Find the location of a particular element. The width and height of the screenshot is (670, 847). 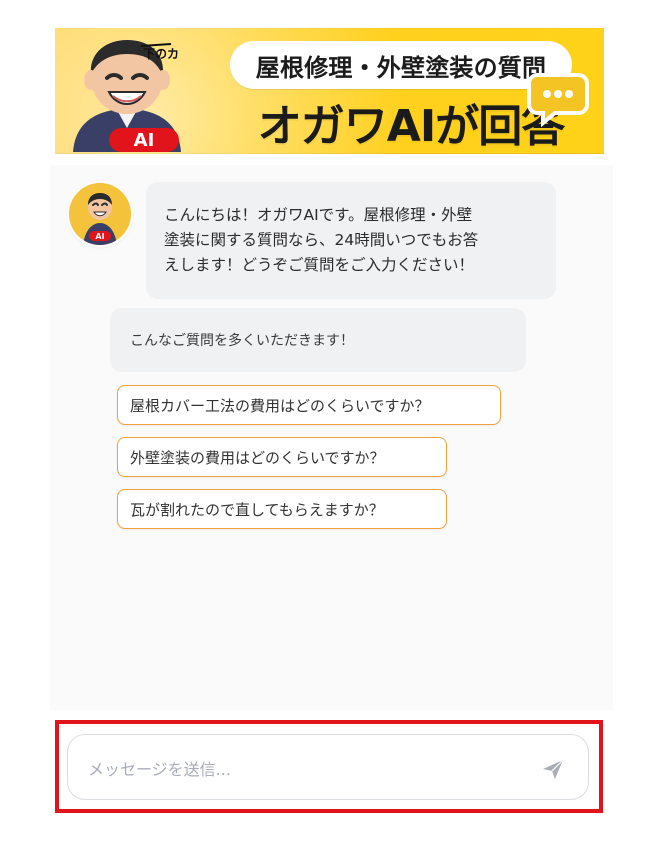

send-button is located at coordinates (553, 769).